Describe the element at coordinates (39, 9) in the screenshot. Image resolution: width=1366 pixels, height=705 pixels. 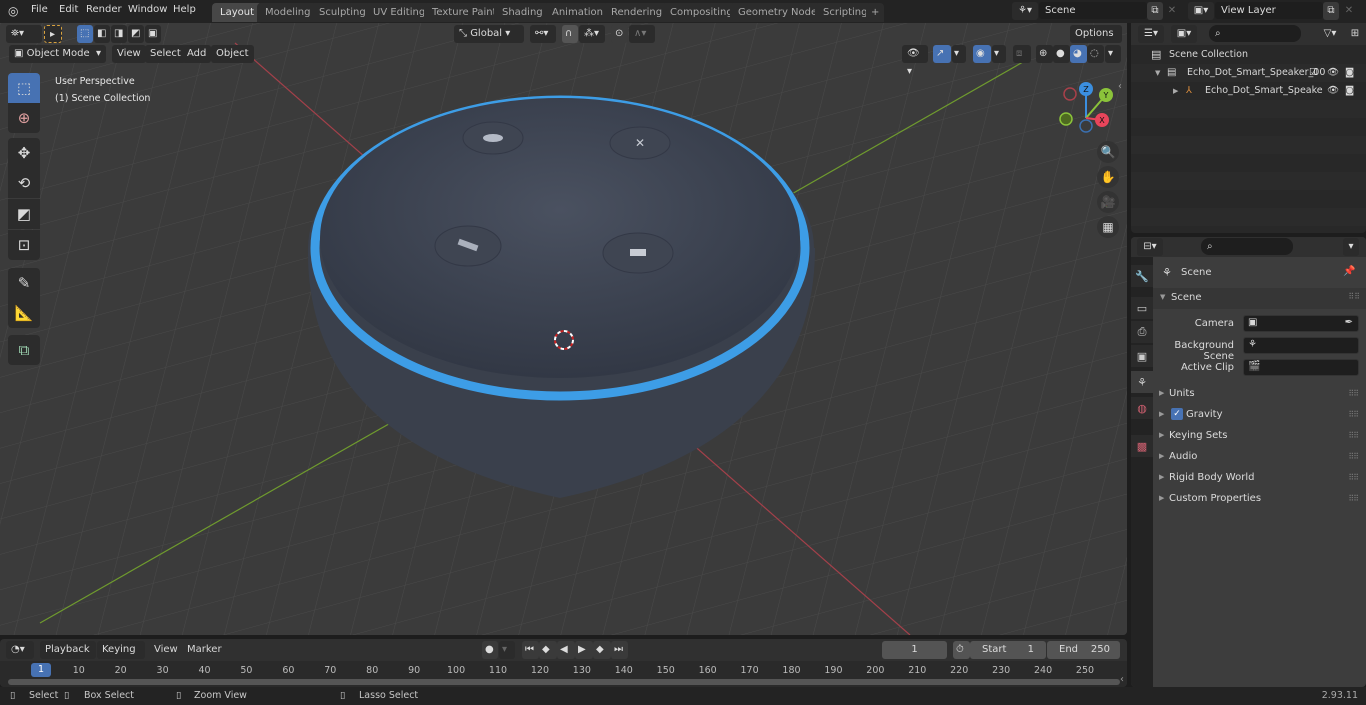
I see `menu-file: File` at that location.